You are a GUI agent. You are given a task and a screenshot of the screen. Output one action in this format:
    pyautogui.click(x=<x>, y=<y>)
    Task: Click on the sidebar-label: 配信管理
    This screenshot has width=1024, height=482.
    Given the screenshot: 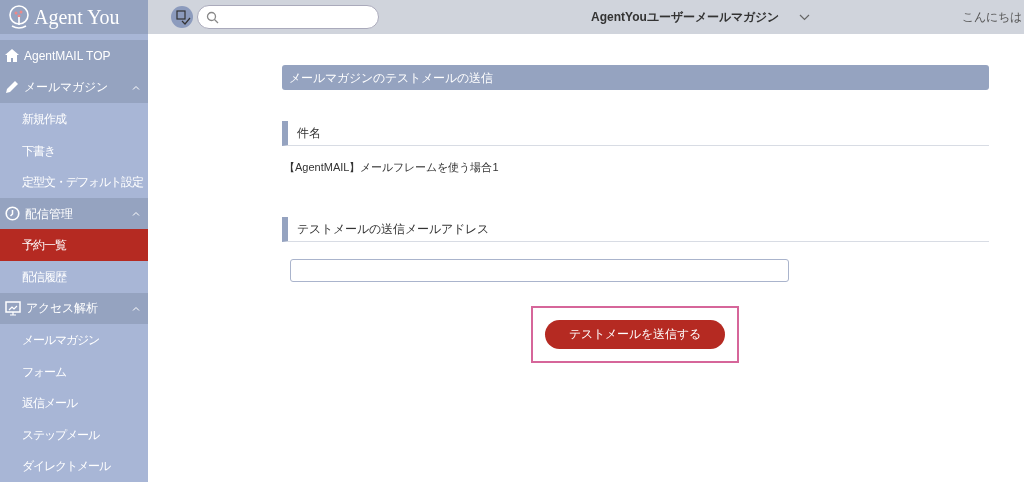 What is the action you would take?
    pyautogui.click(x=49, y=214)
    